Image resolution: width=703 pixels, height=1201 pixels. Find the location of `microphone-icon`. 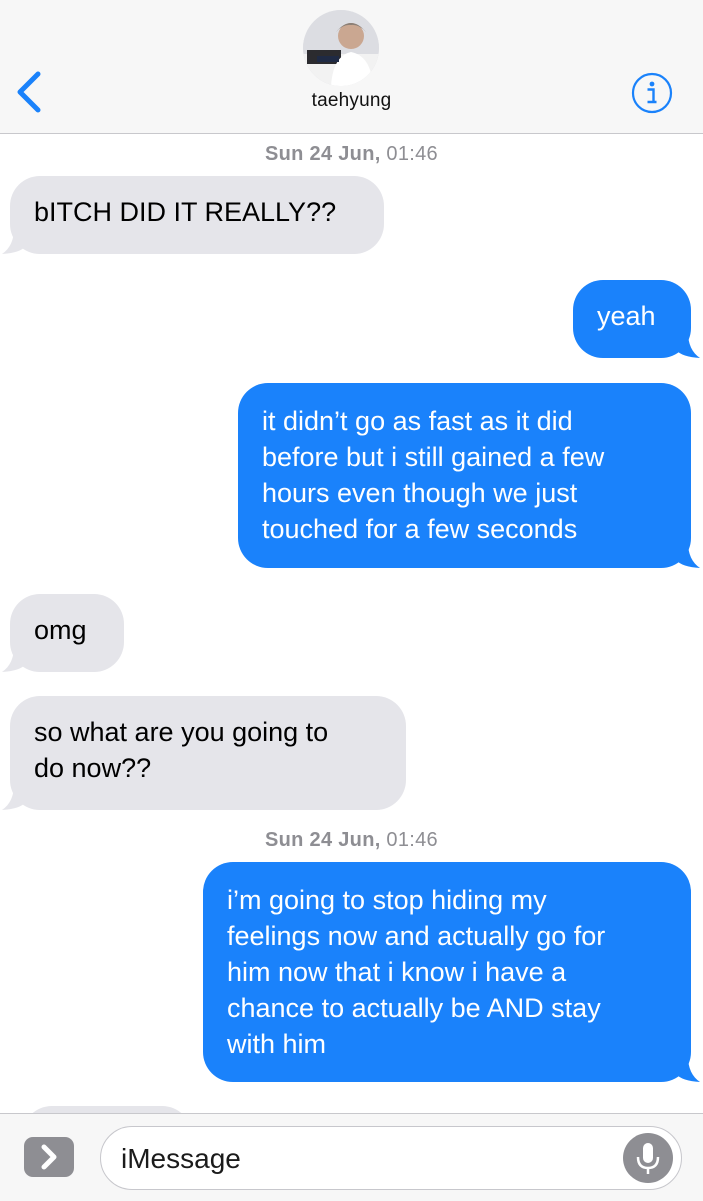

microphone-icon is located at coordinates (648, 1158).